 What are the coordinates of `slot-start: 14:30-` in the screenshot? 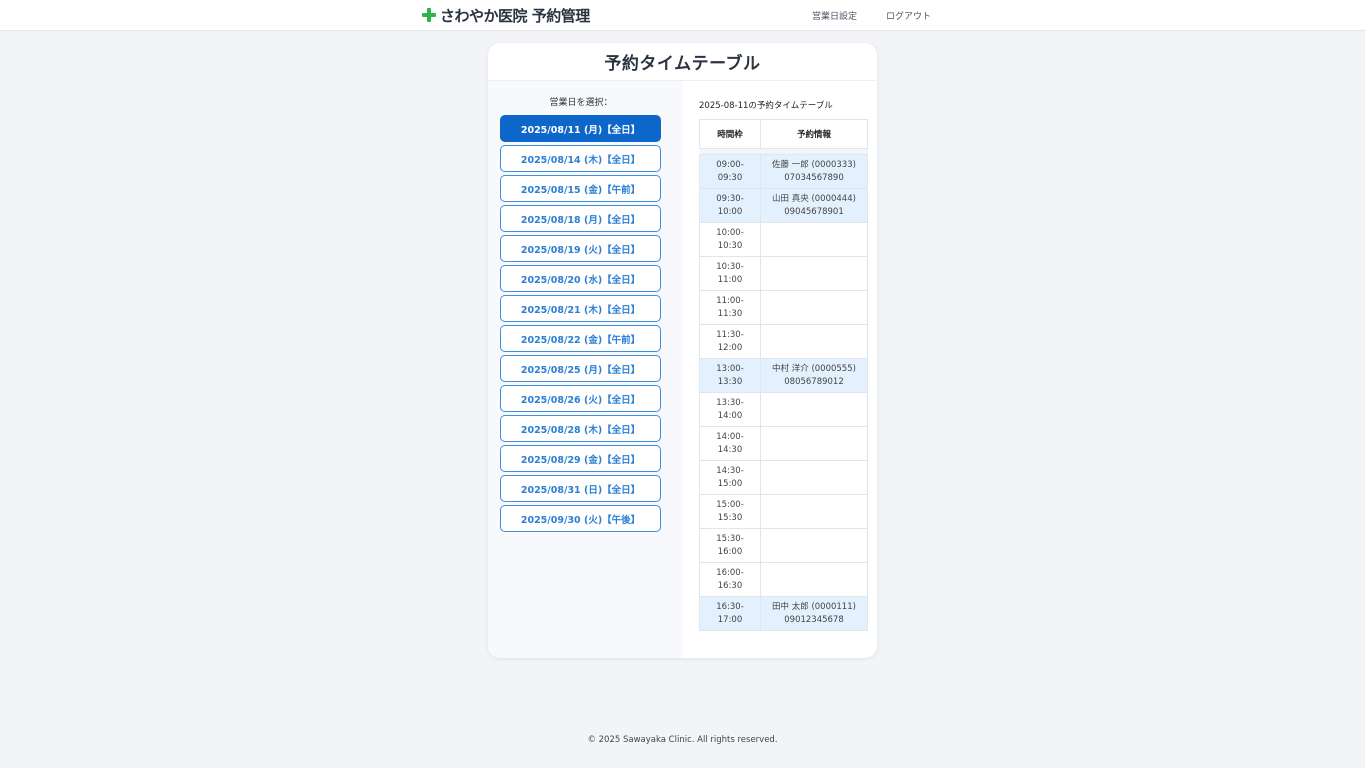 It's located at (730, 471).